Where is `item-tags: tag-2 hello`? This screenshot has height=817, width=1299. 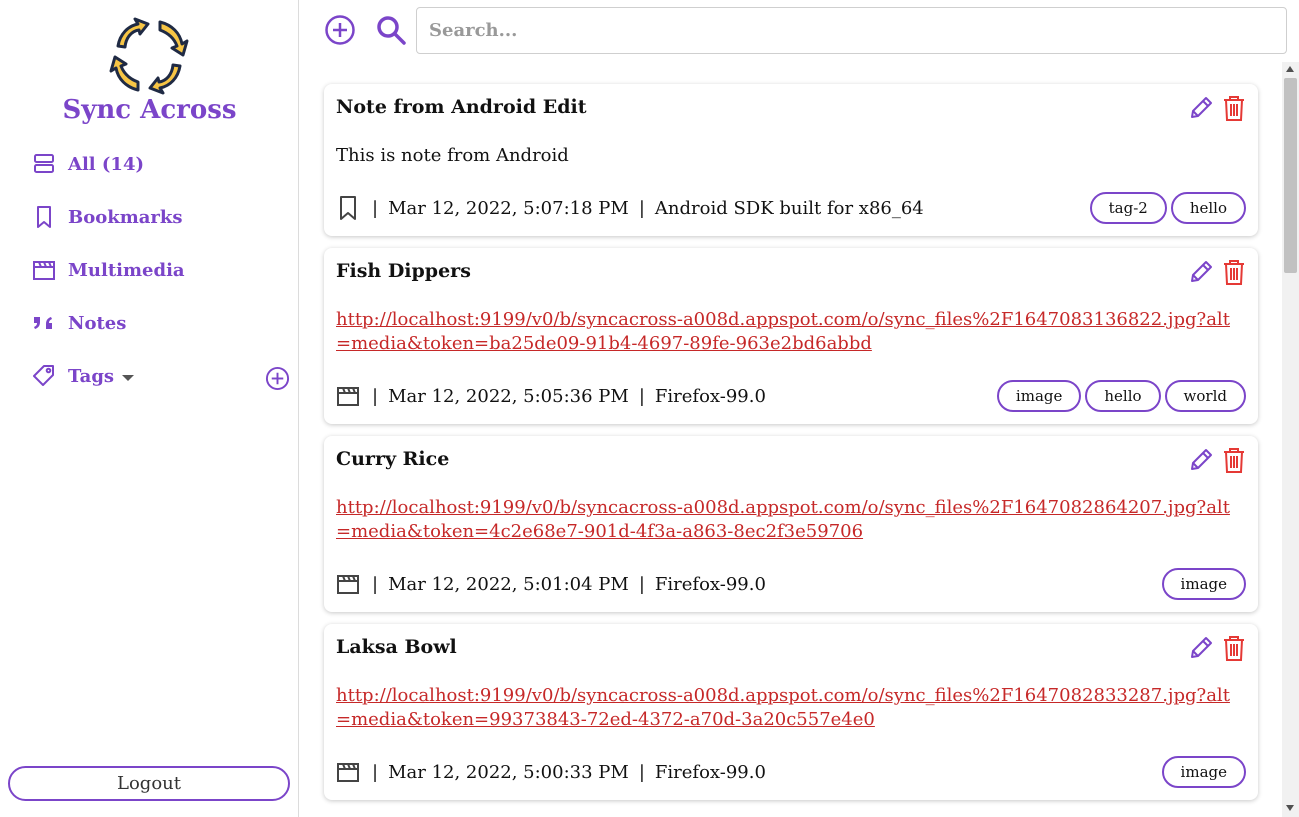 item-tags: tag-2 hello is located at coordinates (1167, 208).